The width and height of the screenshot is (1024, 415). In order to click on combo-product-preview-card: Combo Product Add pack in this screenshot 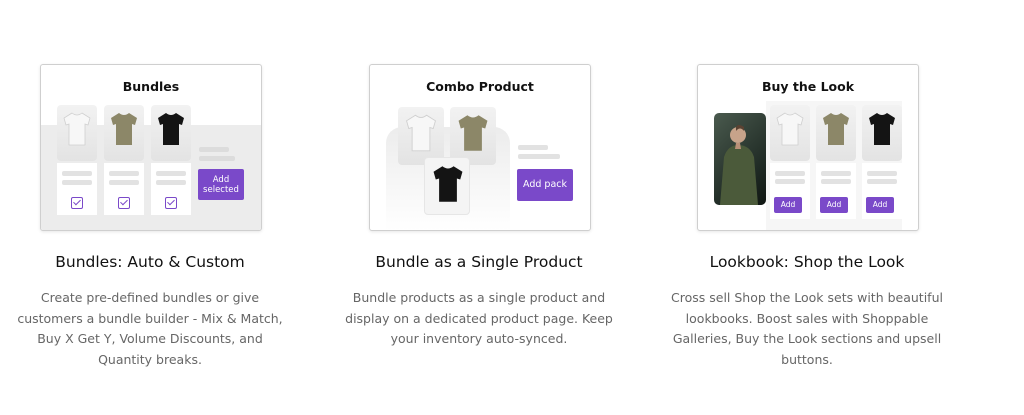, I will do `click(480, 147)`.